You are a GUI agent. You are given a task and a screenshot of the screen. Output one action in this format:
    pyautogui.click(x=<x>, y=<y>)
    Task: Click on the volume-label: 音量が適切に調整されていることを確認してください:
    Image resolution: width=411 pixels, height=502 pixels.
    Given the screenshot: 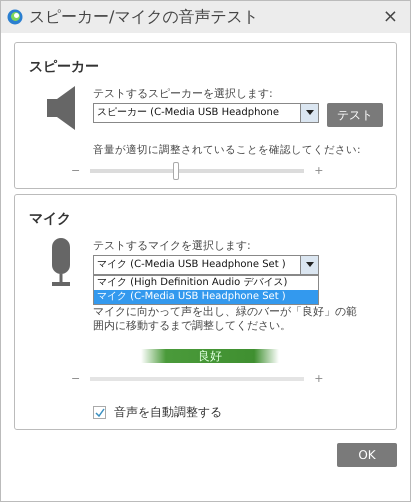 What is the action you would take?
    pyautogui.click(x=227, y=150)
    